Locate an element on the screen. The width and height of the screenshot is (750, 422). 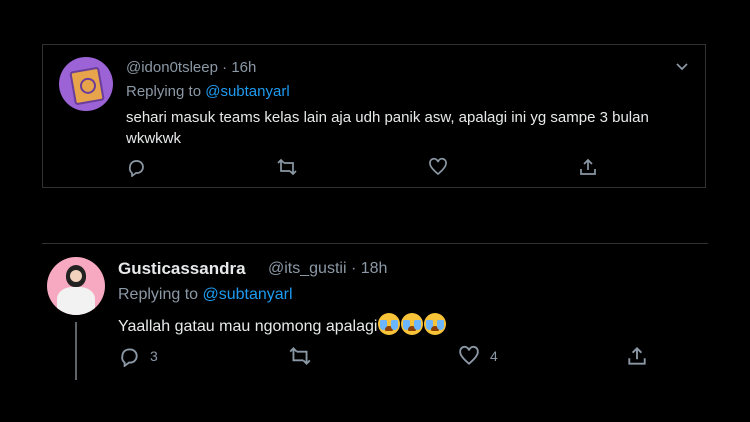
user-handle: @its_gustii is located at coordinates (307, 268).